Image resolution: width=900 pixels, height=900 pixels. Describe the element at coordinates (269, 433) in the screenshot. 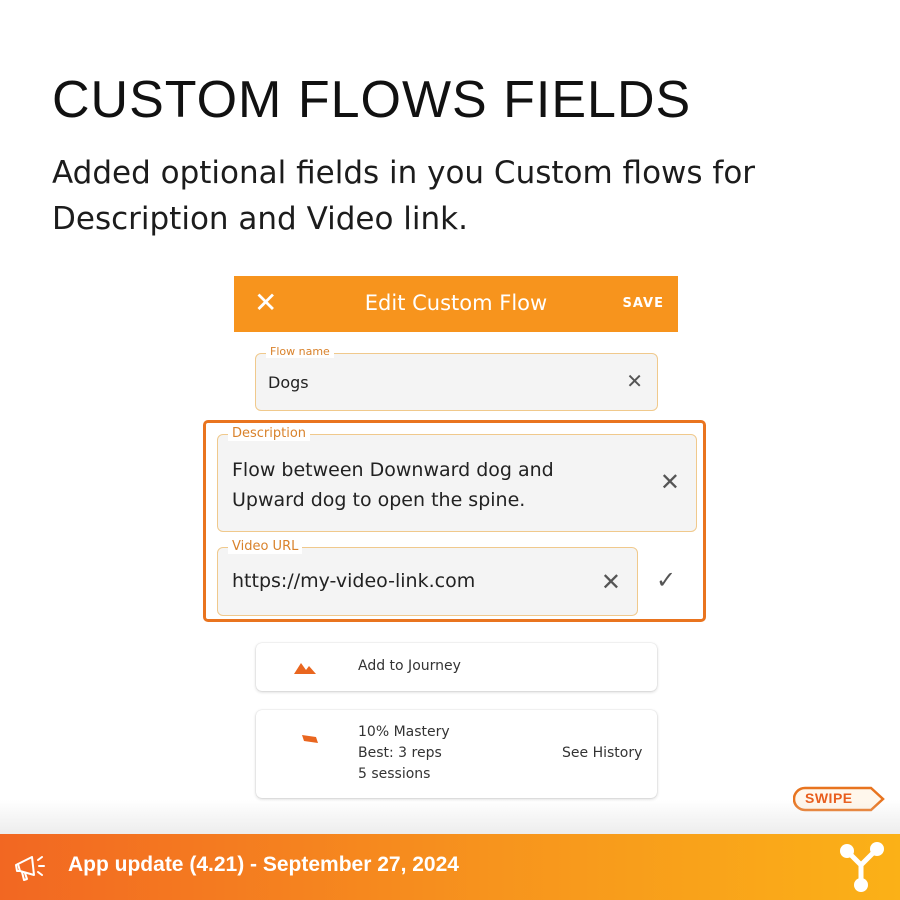

I see `description-label: Description` at that location.